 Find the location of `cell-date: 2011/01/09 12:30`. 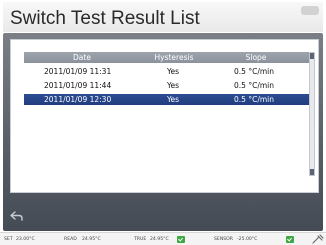

cell-date: 2011/01/09 12:30 is located at coordinates (78, 99).